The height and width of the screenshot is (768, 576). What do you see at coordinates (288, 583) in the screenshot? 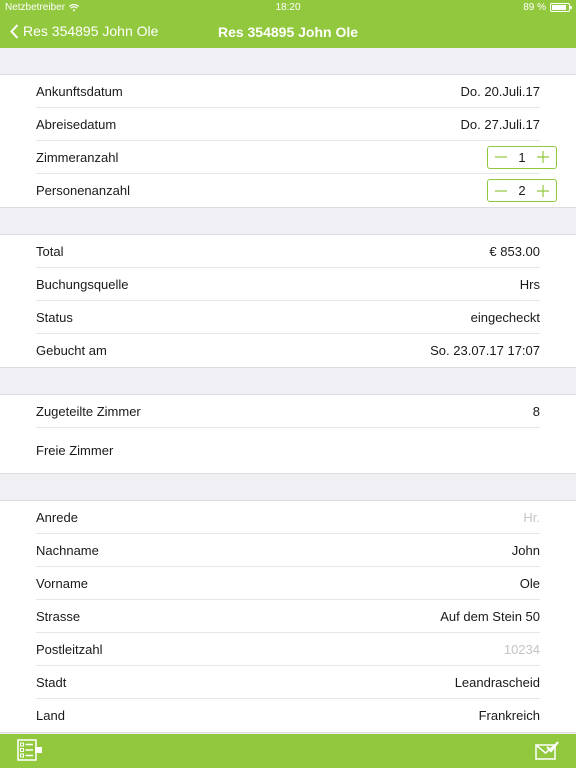
I see `firstname-row: Vorname Ole` at bounding box center [288, 583].